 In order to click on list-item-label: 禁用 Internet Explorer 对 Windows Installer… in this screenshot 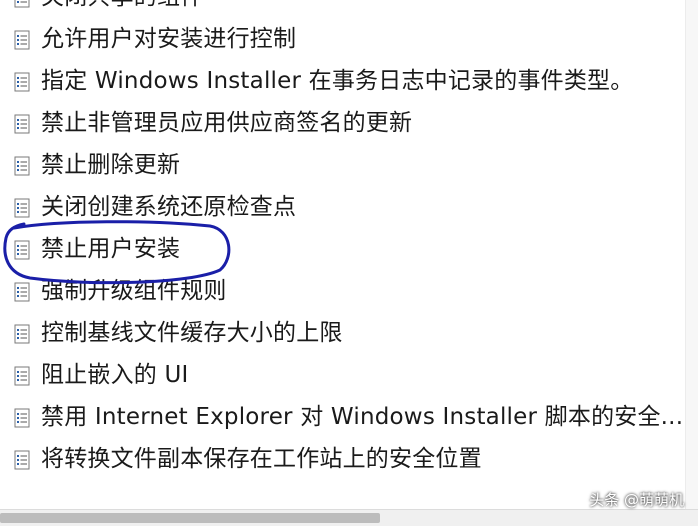, I will do `click(362, 417)`.